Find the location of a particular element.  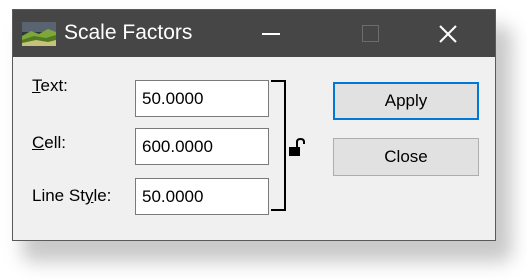

link-bracket is located at coordinates (278, 145).